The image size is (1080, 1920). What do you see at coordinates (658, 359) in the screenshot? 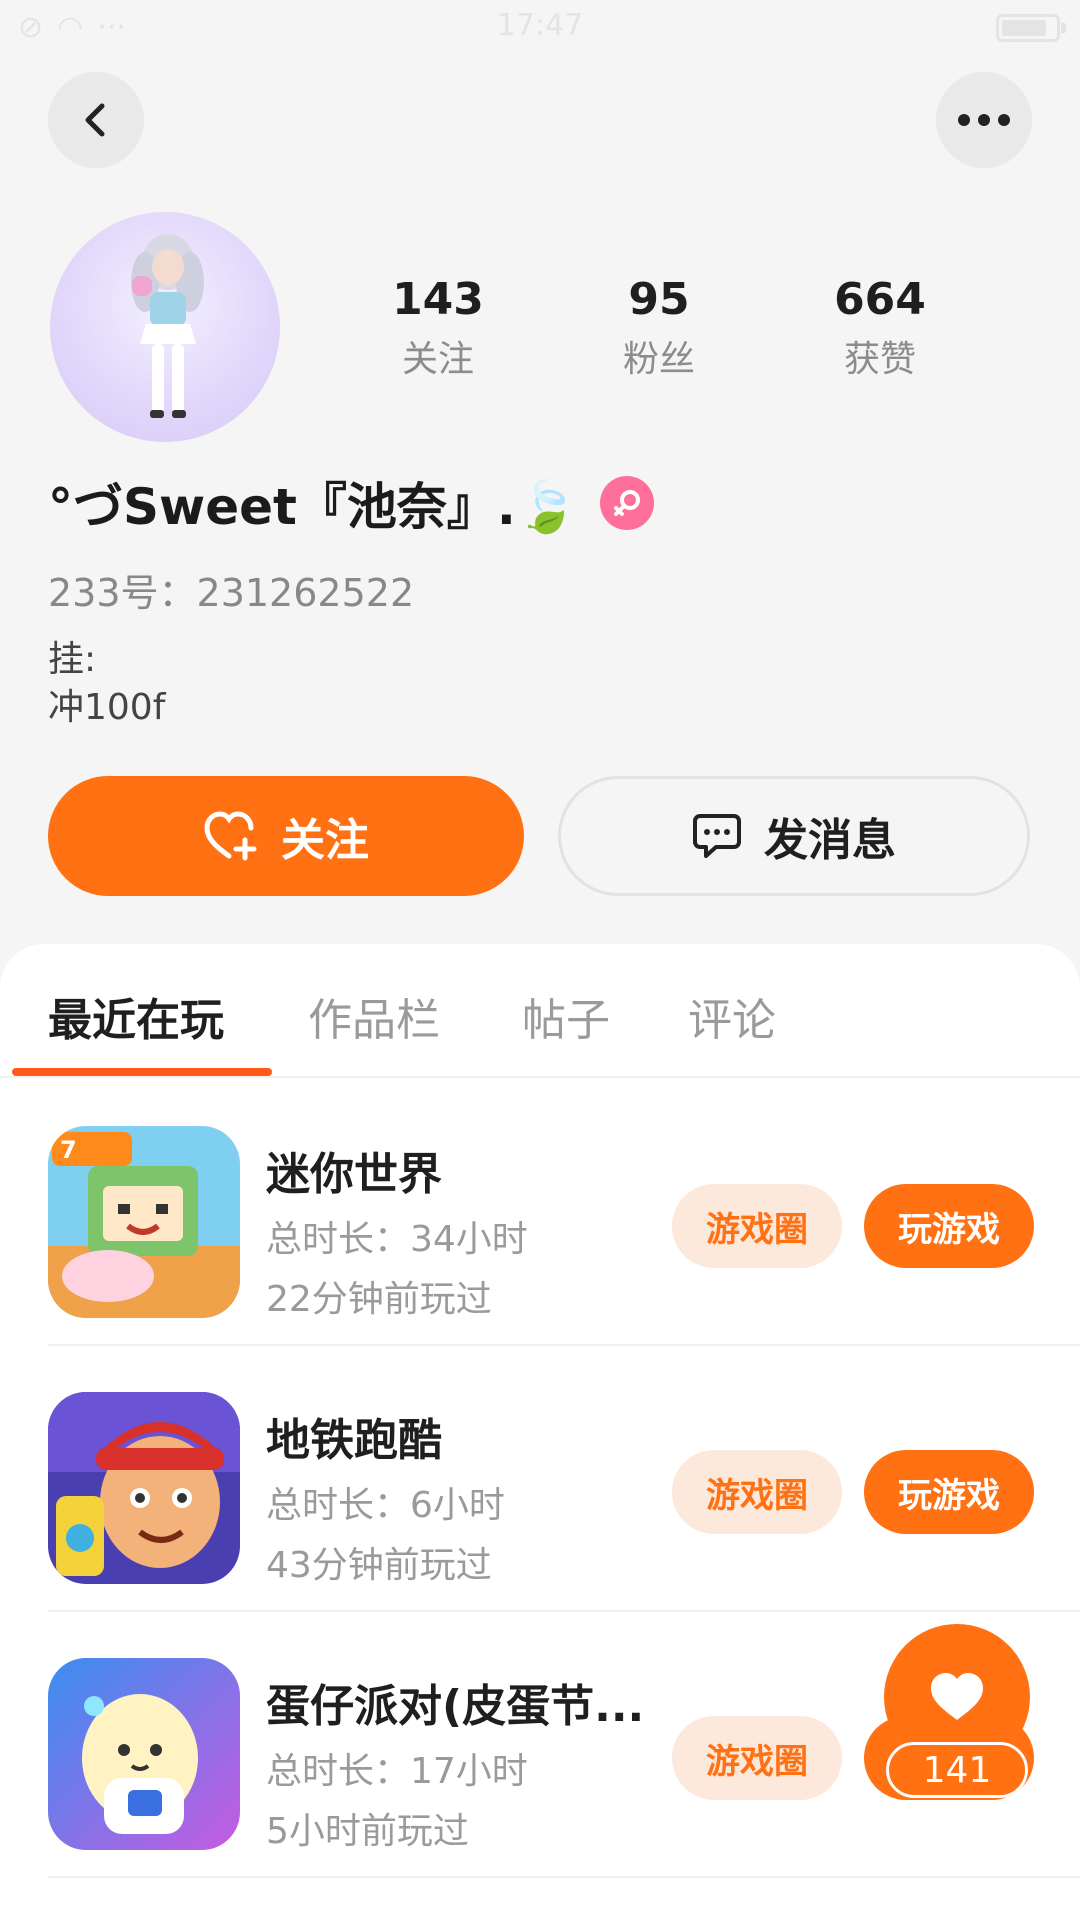
I see `stat-followers-label: 粉丝` at bounding box center [658, 359].